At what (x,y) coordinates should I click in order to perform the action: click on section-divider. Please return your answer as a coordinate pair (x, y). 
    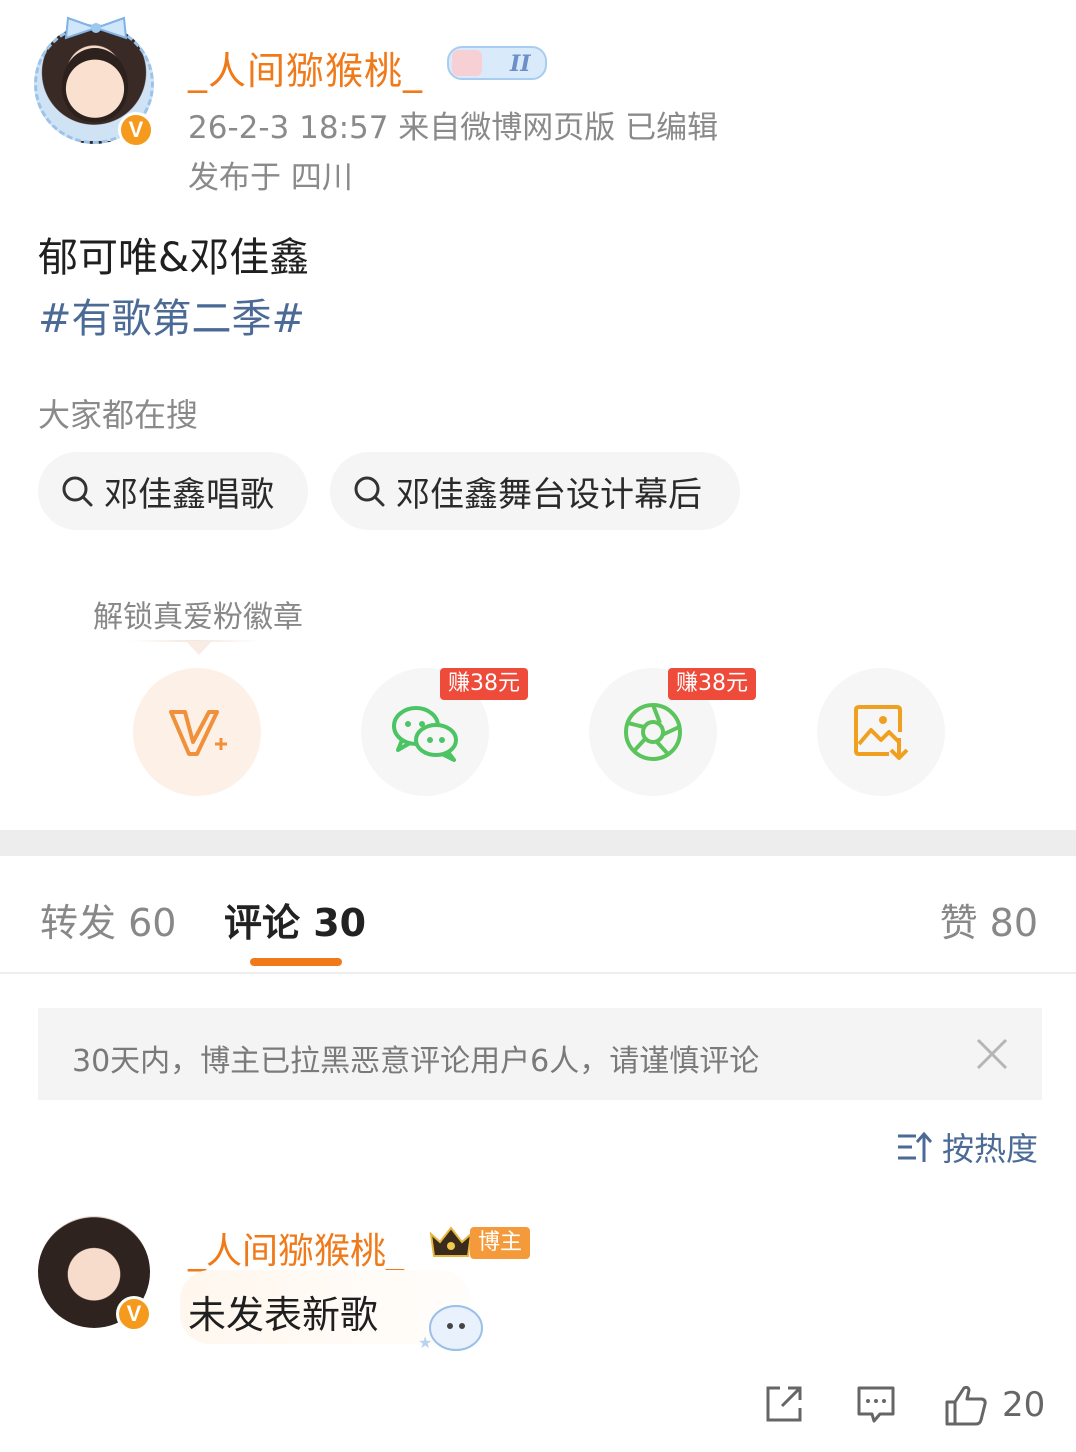
    Looking at the image, I should click on (538, 843).